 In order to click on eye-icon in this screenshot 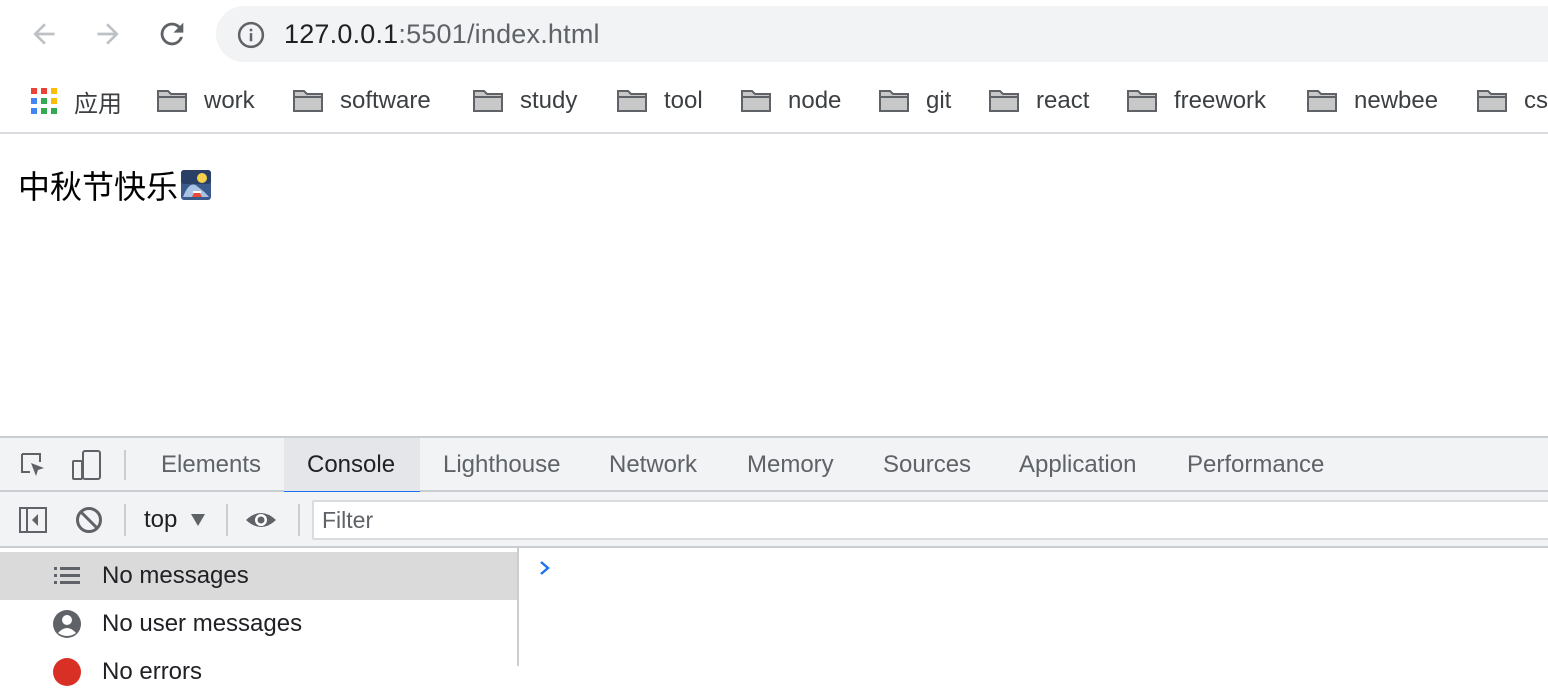, I will do `click(261, 520)`.